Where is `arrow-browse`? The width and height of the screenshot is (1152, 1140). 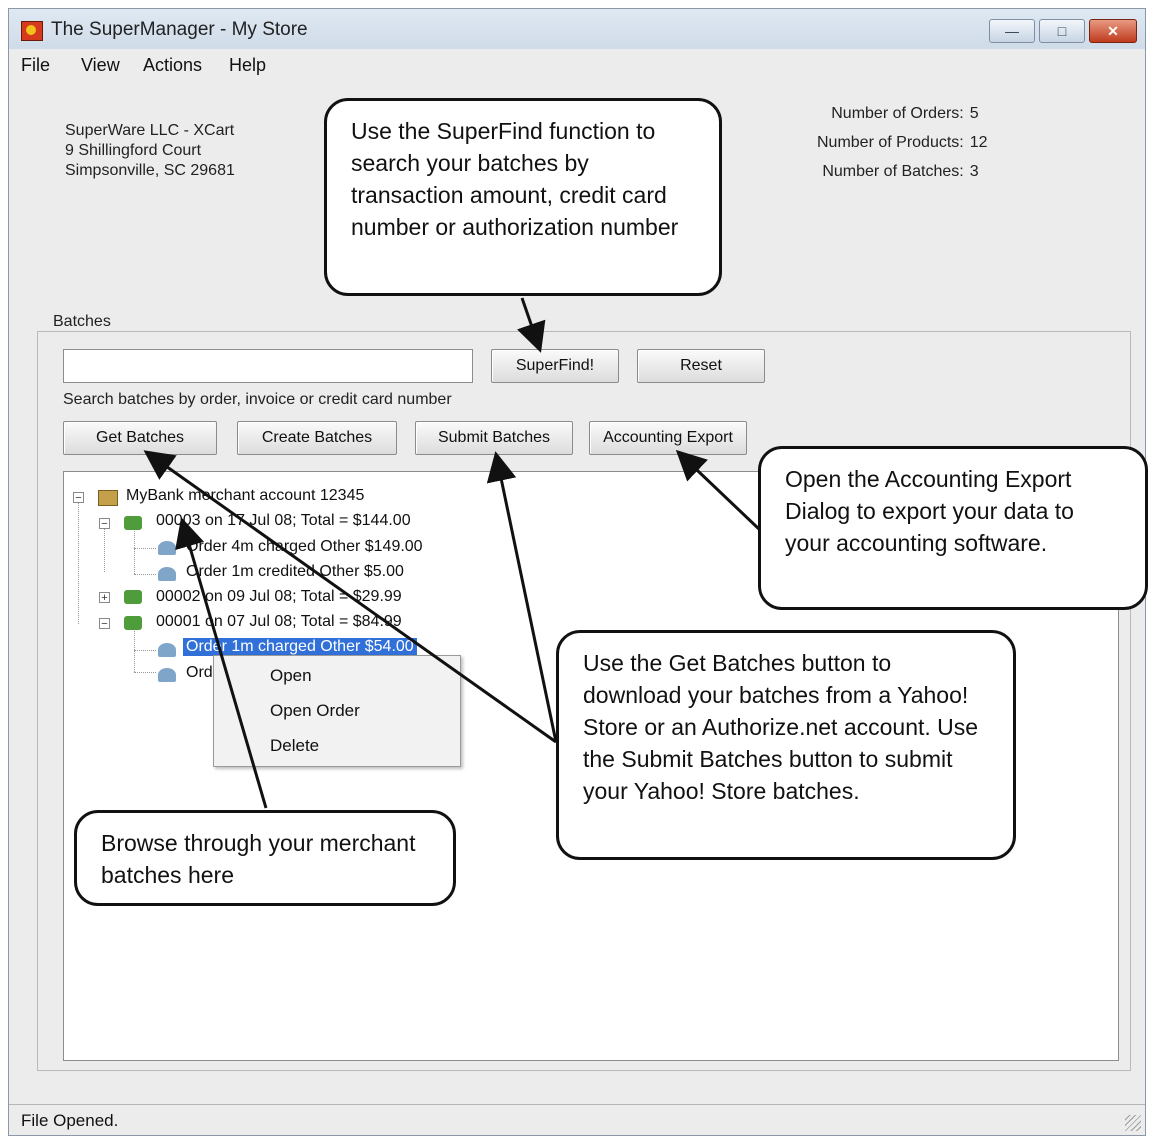 arrow-browse is located at coordinates (221, 663).